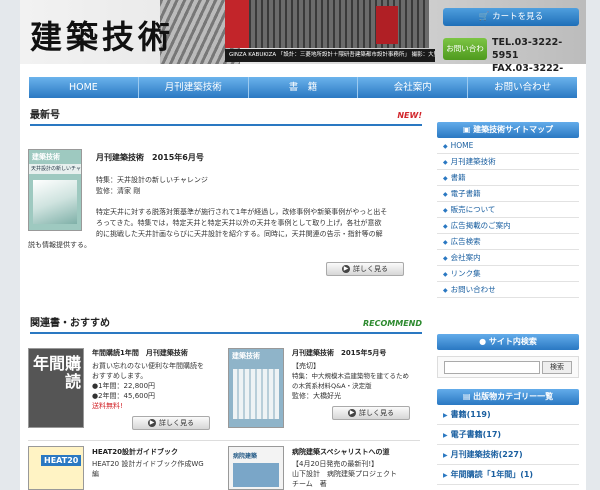 This screenshot has height=490, width=600. Describe the element at coordinates (55, 169) in the screenshot. I see `latest-cover-sub: 天井設計の新しいチャレンジ` at that location.